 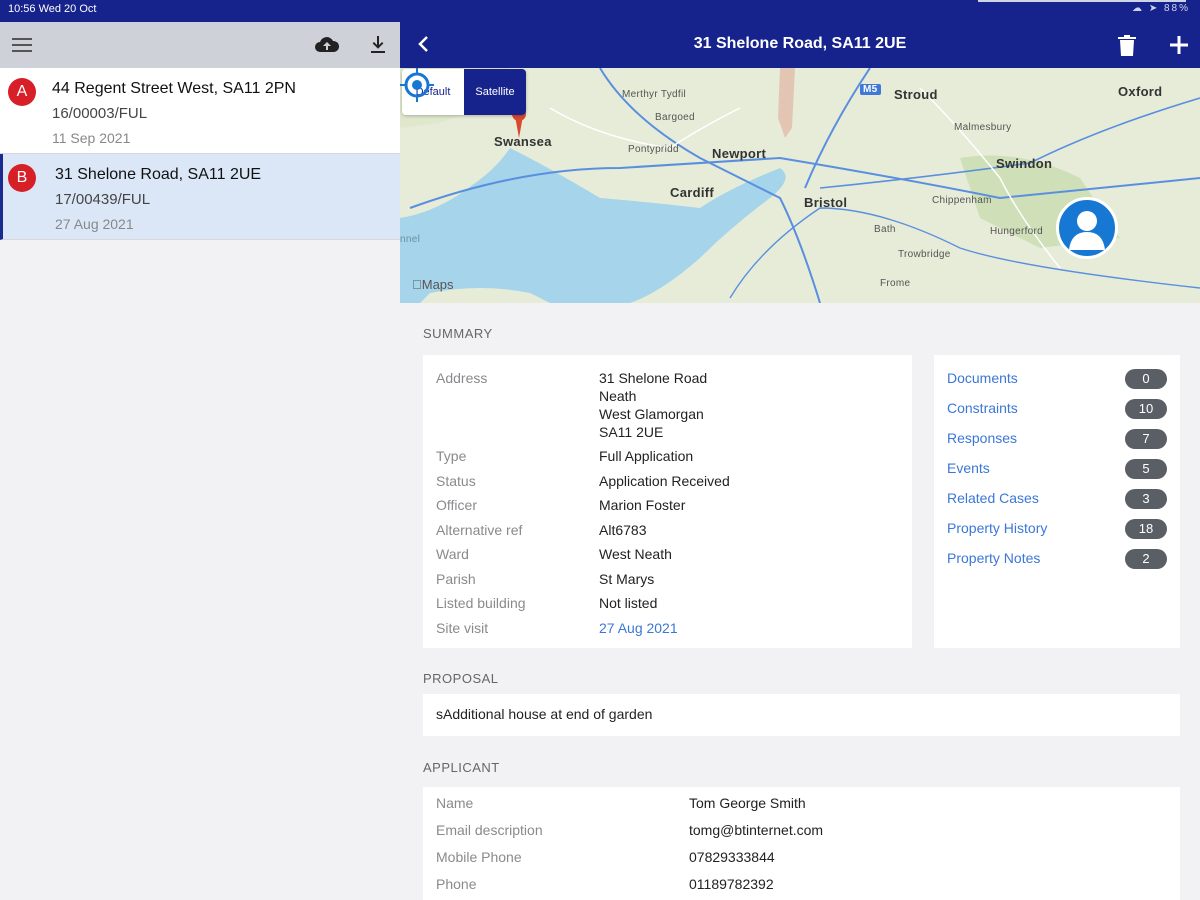 I want to click on summary-value: Application Received, so click(x=664, y=481).